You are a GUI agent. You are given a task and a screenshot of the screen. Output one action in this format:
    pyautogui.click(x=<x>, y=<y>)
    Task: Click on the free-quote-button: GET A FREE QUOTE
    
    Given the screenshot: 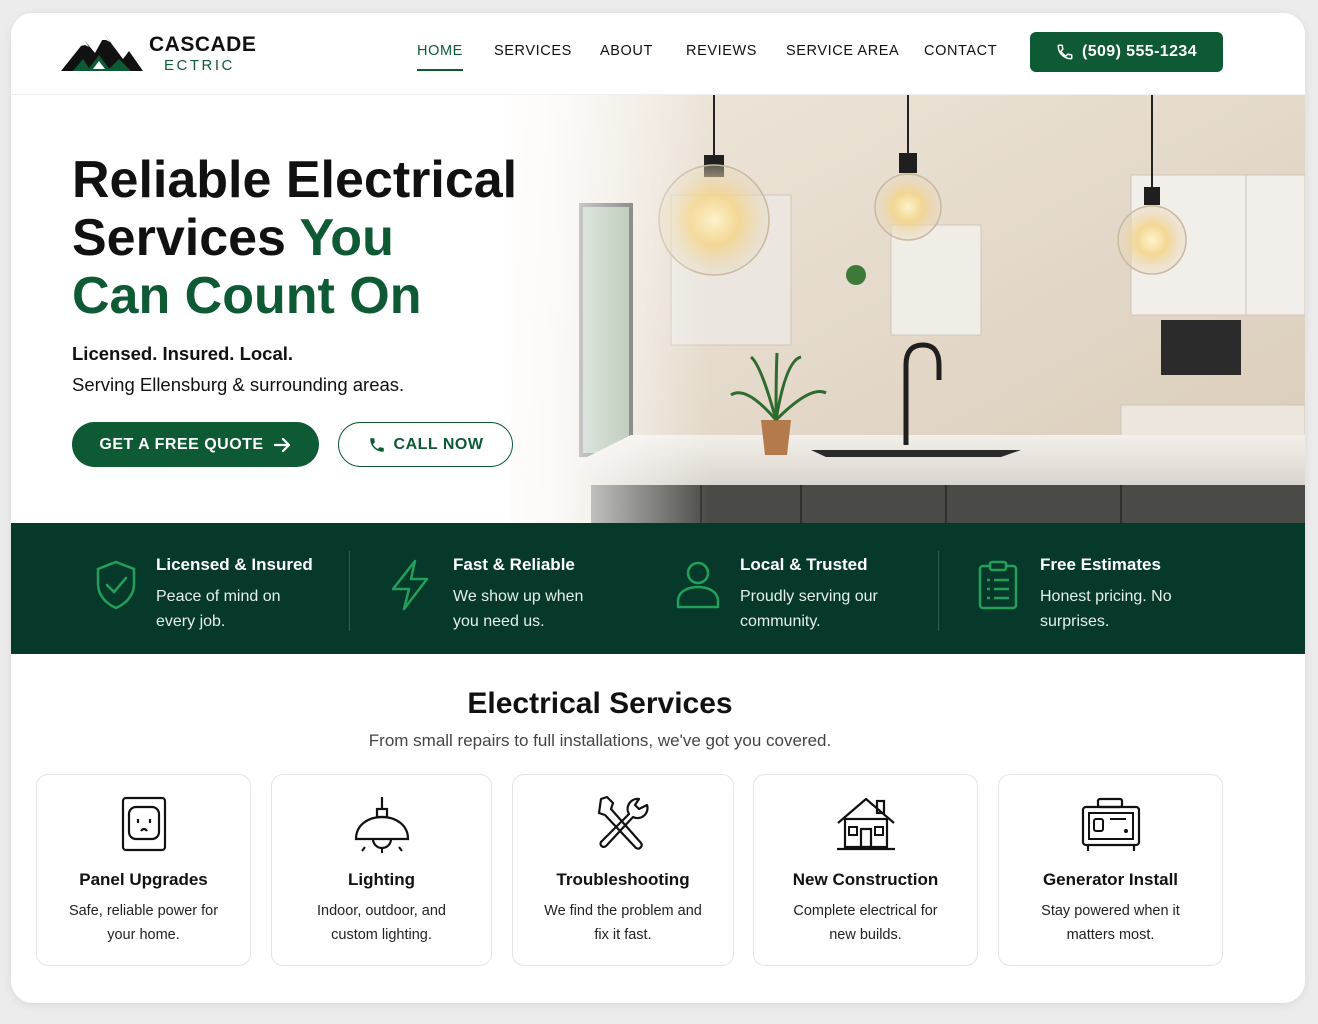 What is the action you would take?
    pyautogui.click(x=195, y=444)
    